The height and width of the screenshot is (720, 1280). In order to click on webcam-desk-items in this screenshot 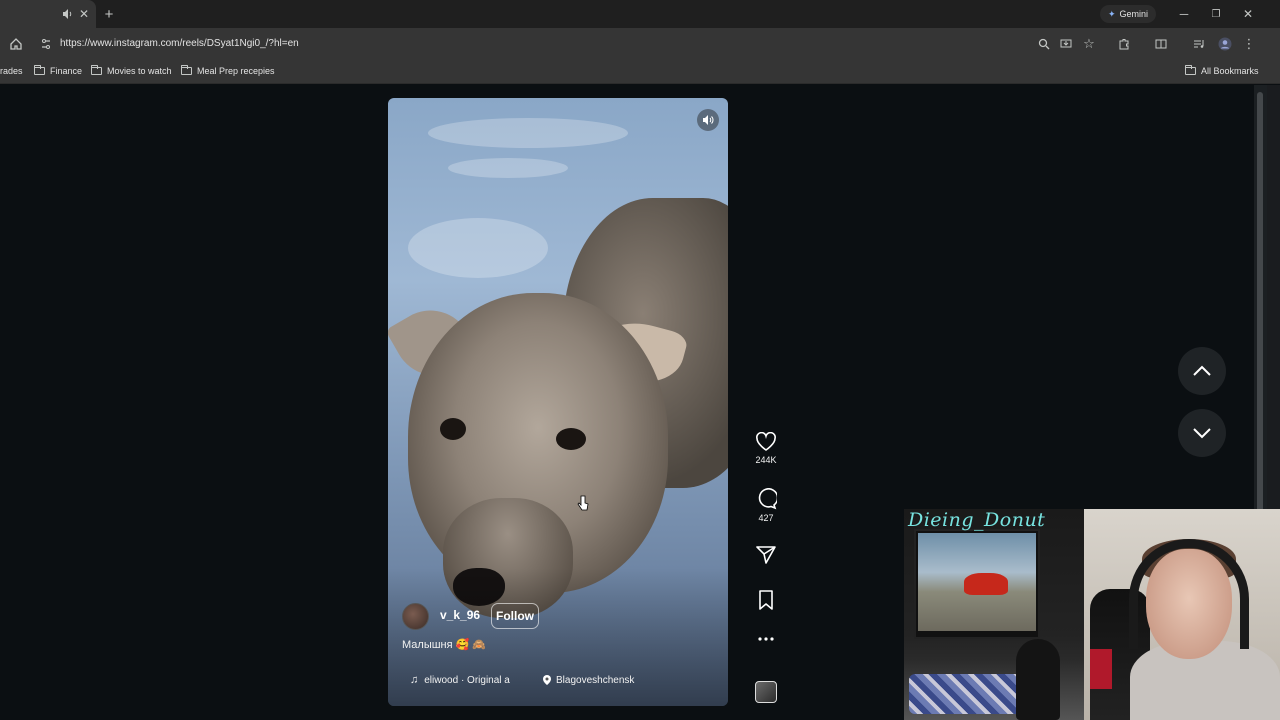, I will do `click(969, 694)`.